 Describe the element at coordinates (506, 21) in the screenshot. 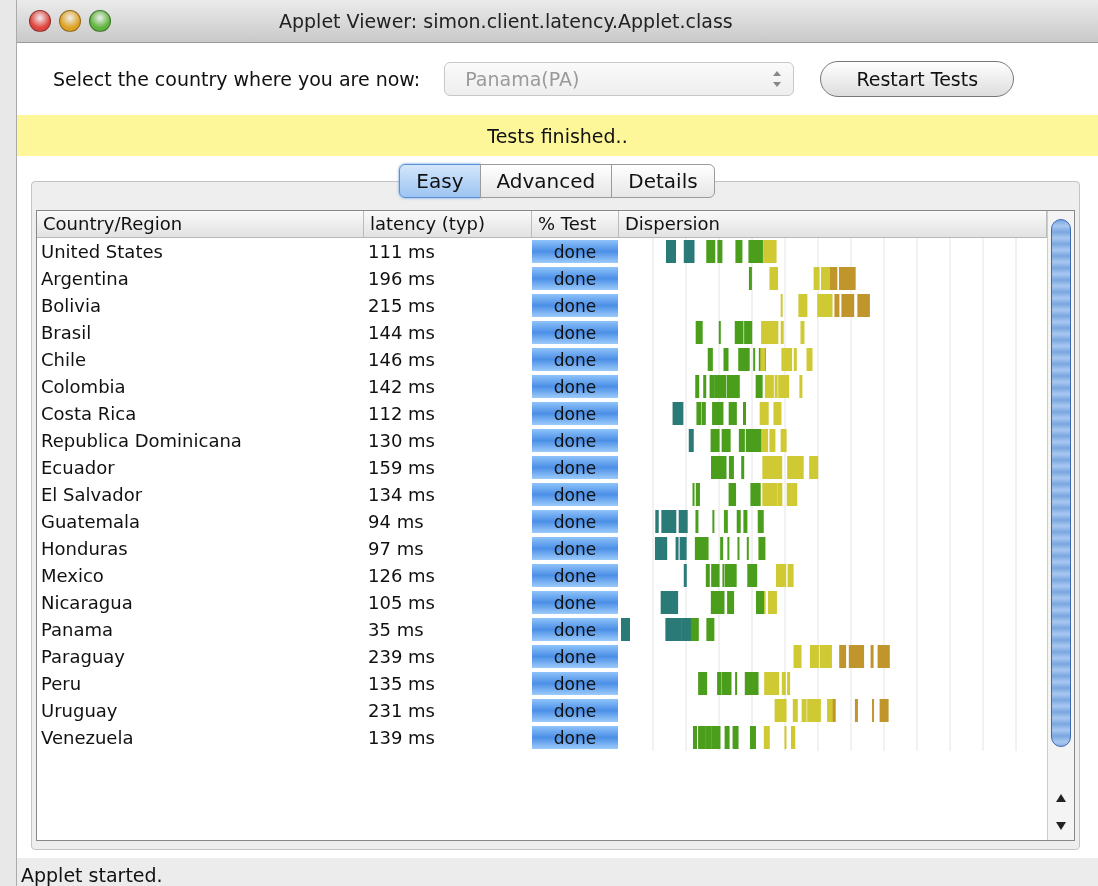

I see `window-title: Applet Viewer: simon.client.latency.Applet.class` at that location.